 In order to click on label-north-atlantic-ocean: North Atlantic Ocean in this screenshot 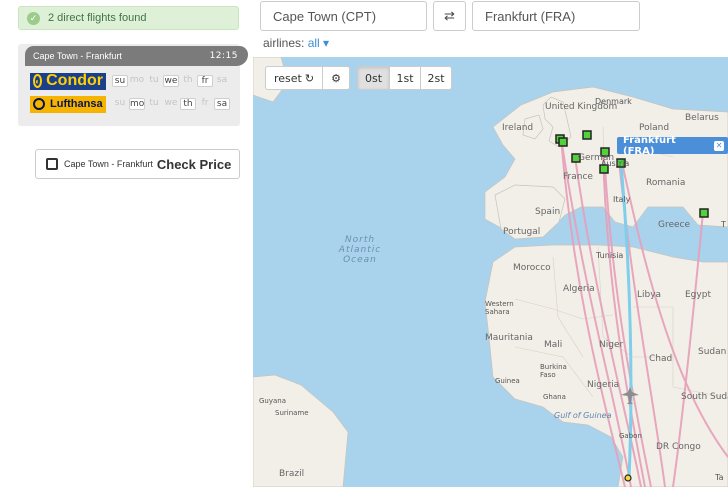, I will do `click(360, 250)`.